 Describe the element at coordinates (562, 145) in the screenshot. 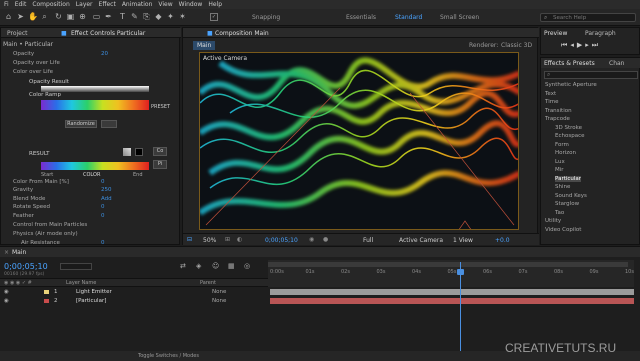

I see `effects-item: Form` at that location.